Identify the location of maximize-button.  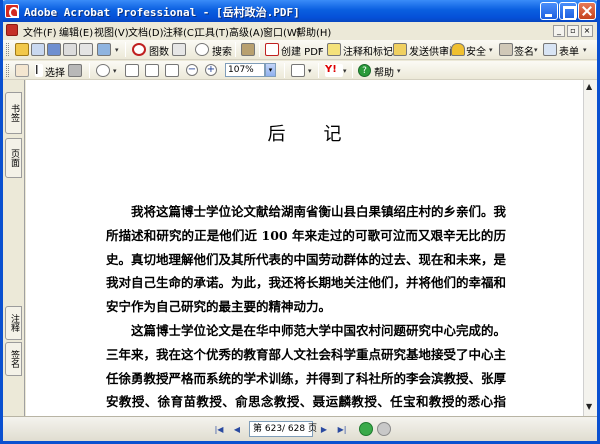
(568, 11).